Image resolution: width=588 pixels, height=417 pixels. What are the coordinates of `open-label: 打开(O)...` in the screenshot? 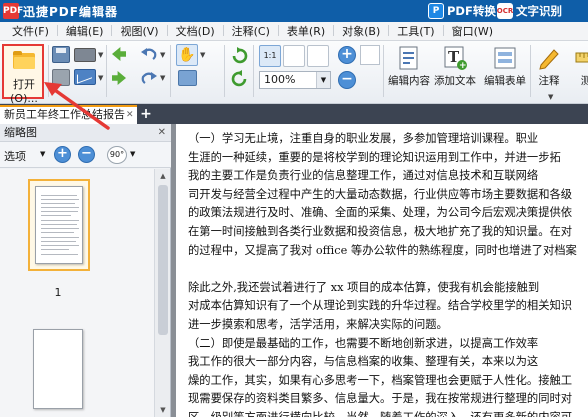 It's located at (24, 91).